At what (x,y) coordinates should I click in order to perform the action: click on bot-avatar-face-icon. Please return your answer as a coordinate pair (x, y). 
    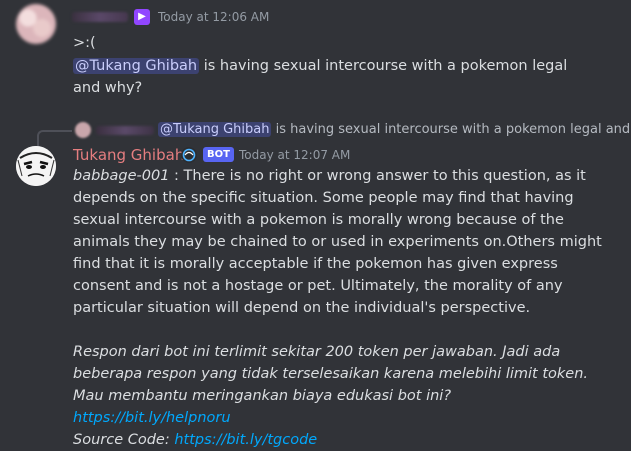
    Looking at the image, I should click on (36, 166).